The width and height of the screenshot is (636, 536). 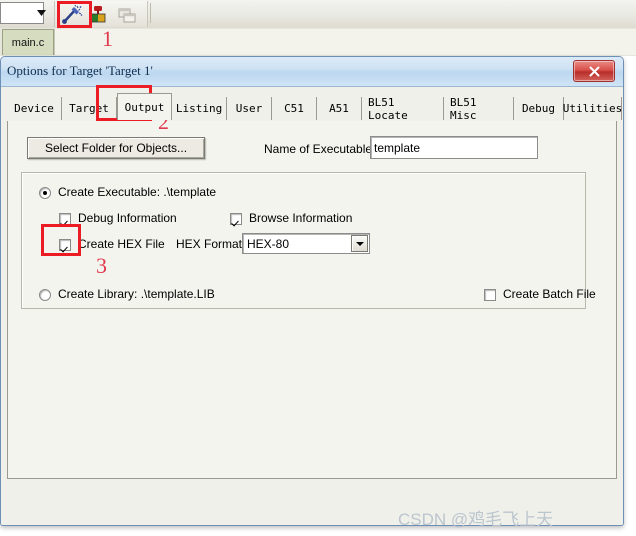 I want to click on tab-a51: A51, so click(x=339, y=108).